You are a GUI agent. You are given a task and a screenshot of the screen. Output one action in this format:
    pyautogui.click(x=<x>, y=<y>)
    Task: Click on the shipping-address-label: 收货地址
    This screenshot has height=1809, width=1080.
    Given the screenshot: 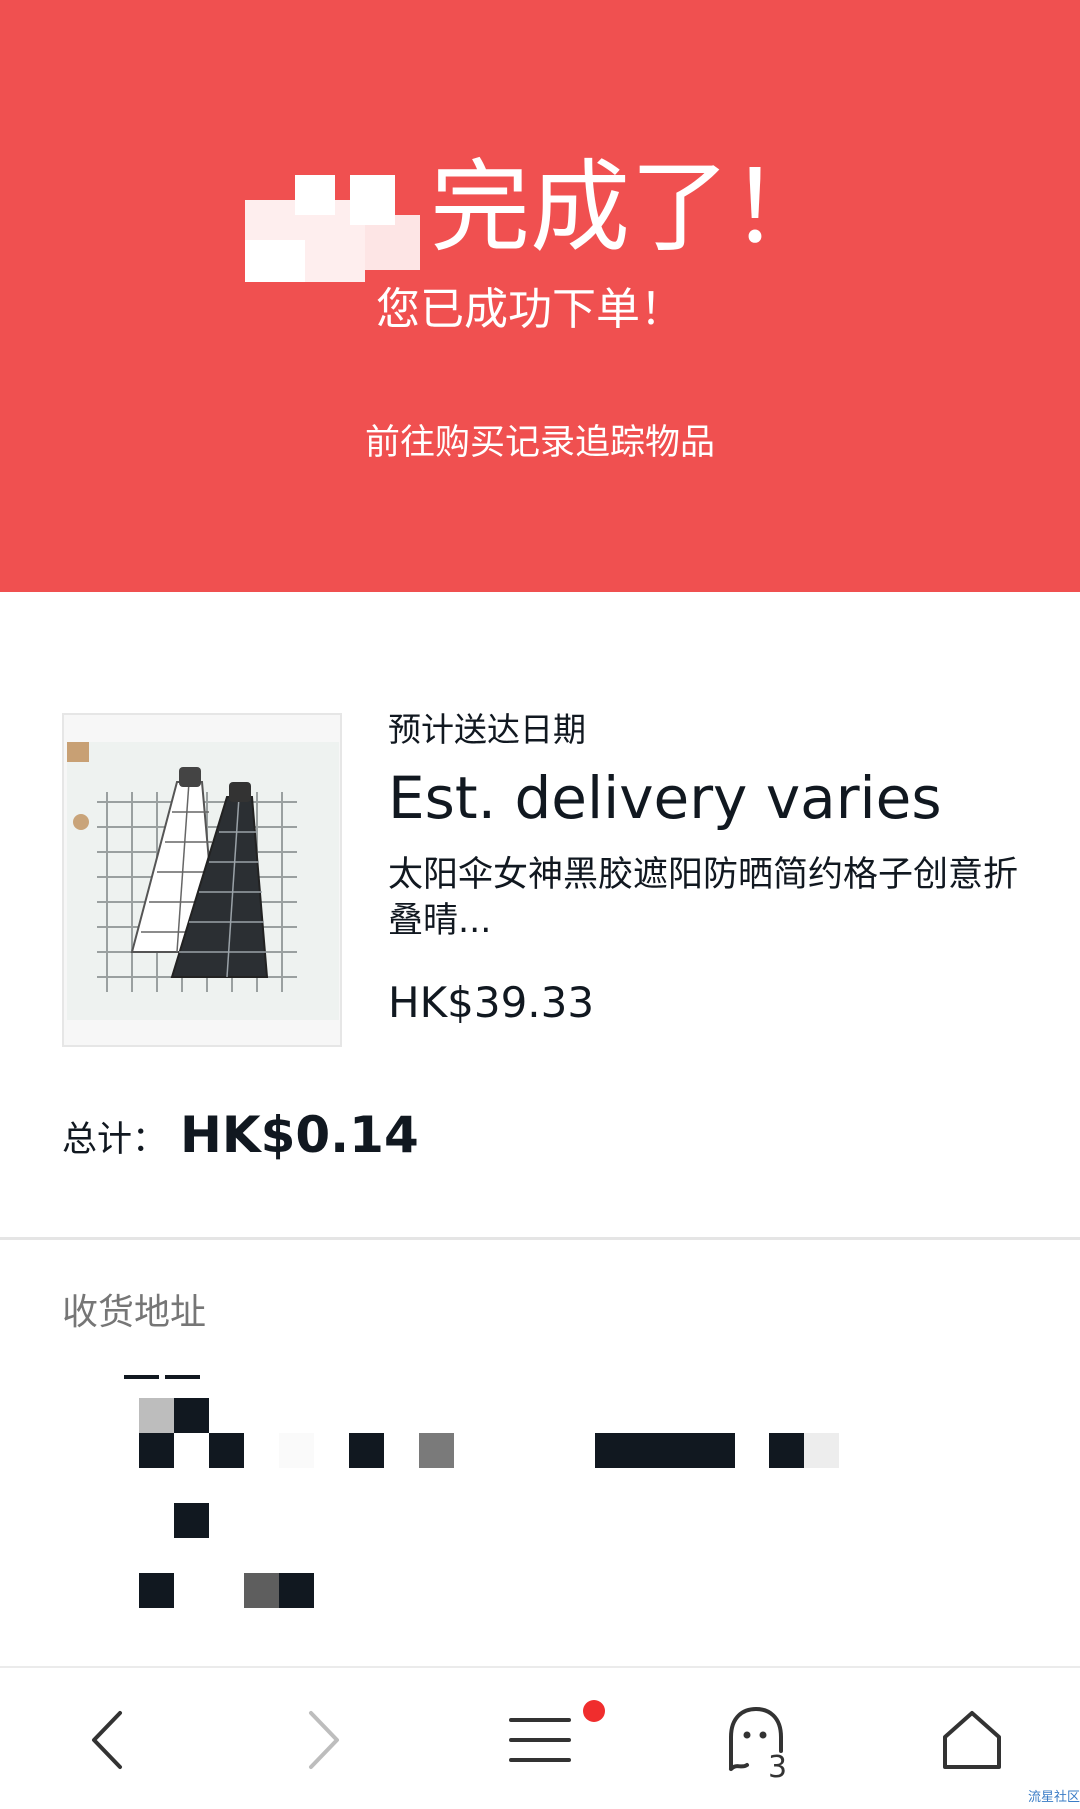 What is the action you would take?
    pyautogui.click(x=134, y=1312)
    